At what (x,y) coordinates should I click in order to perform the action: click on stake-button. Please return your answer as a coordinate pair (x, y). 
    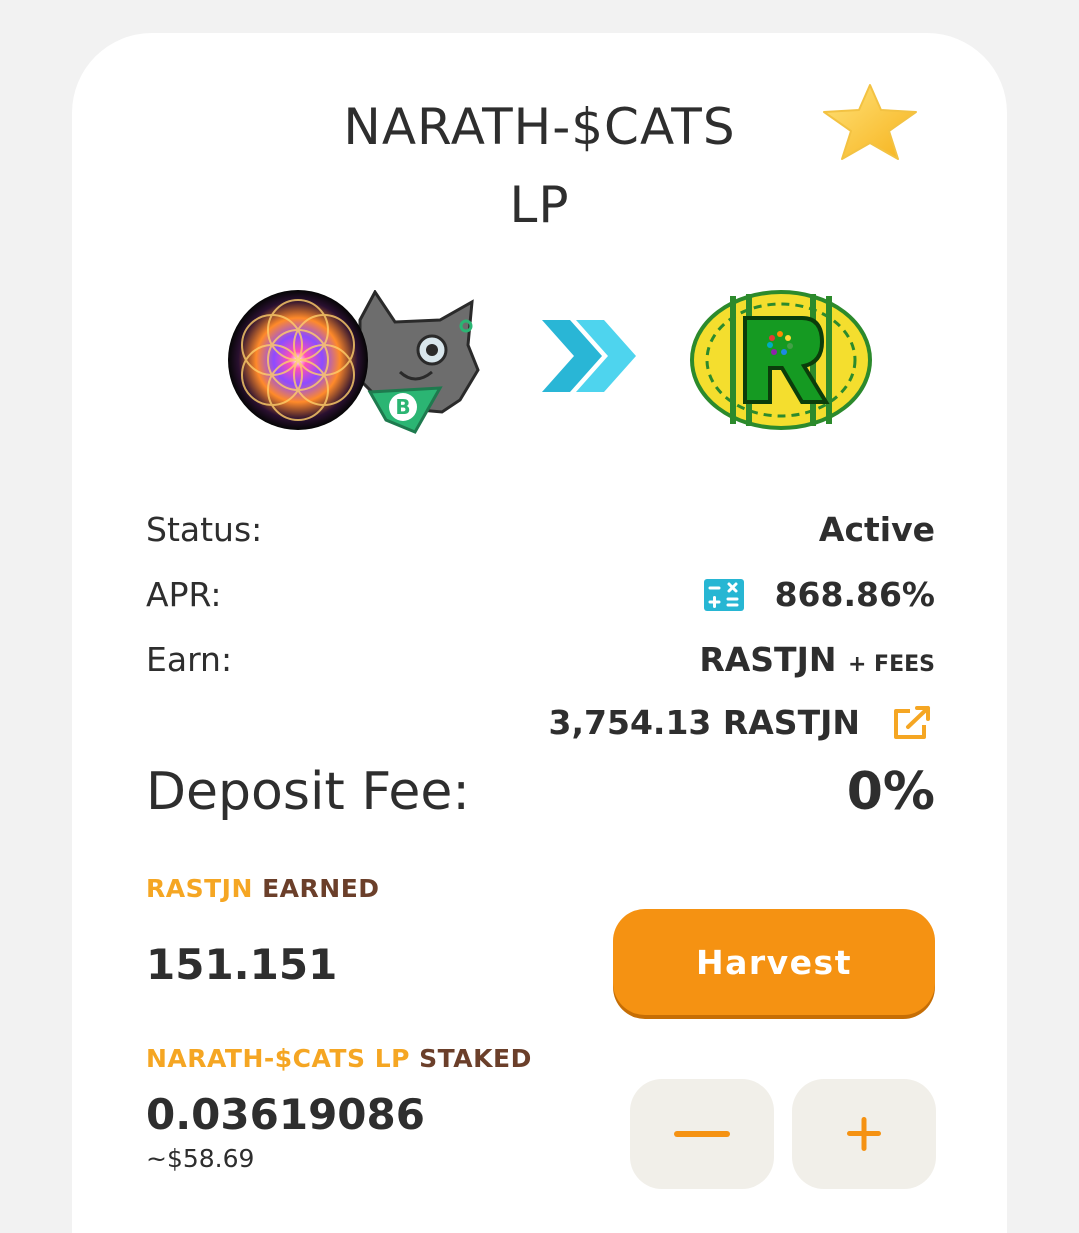
    Looking at the image, I should click on (864, 1134).